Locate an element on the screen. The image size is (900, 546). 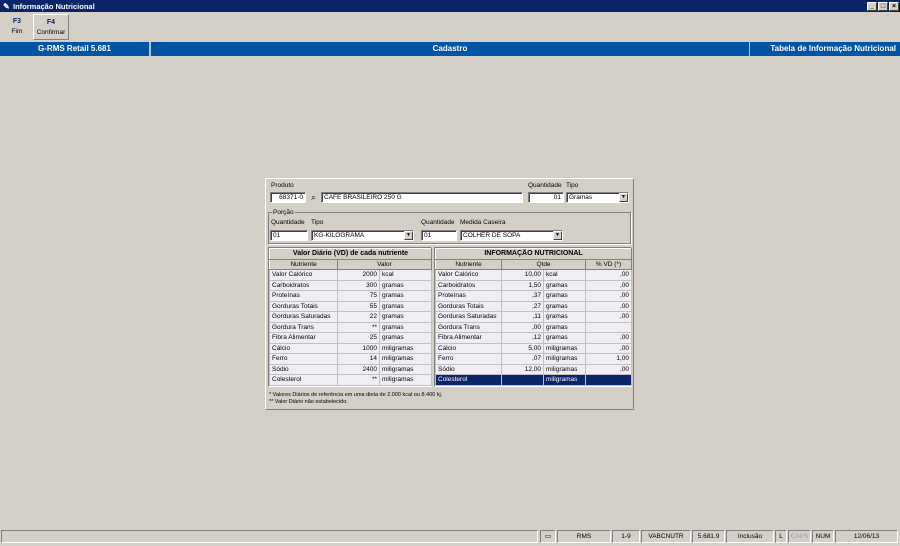
table-row: Colesterol miligramas is located at coordinates (534, 380).